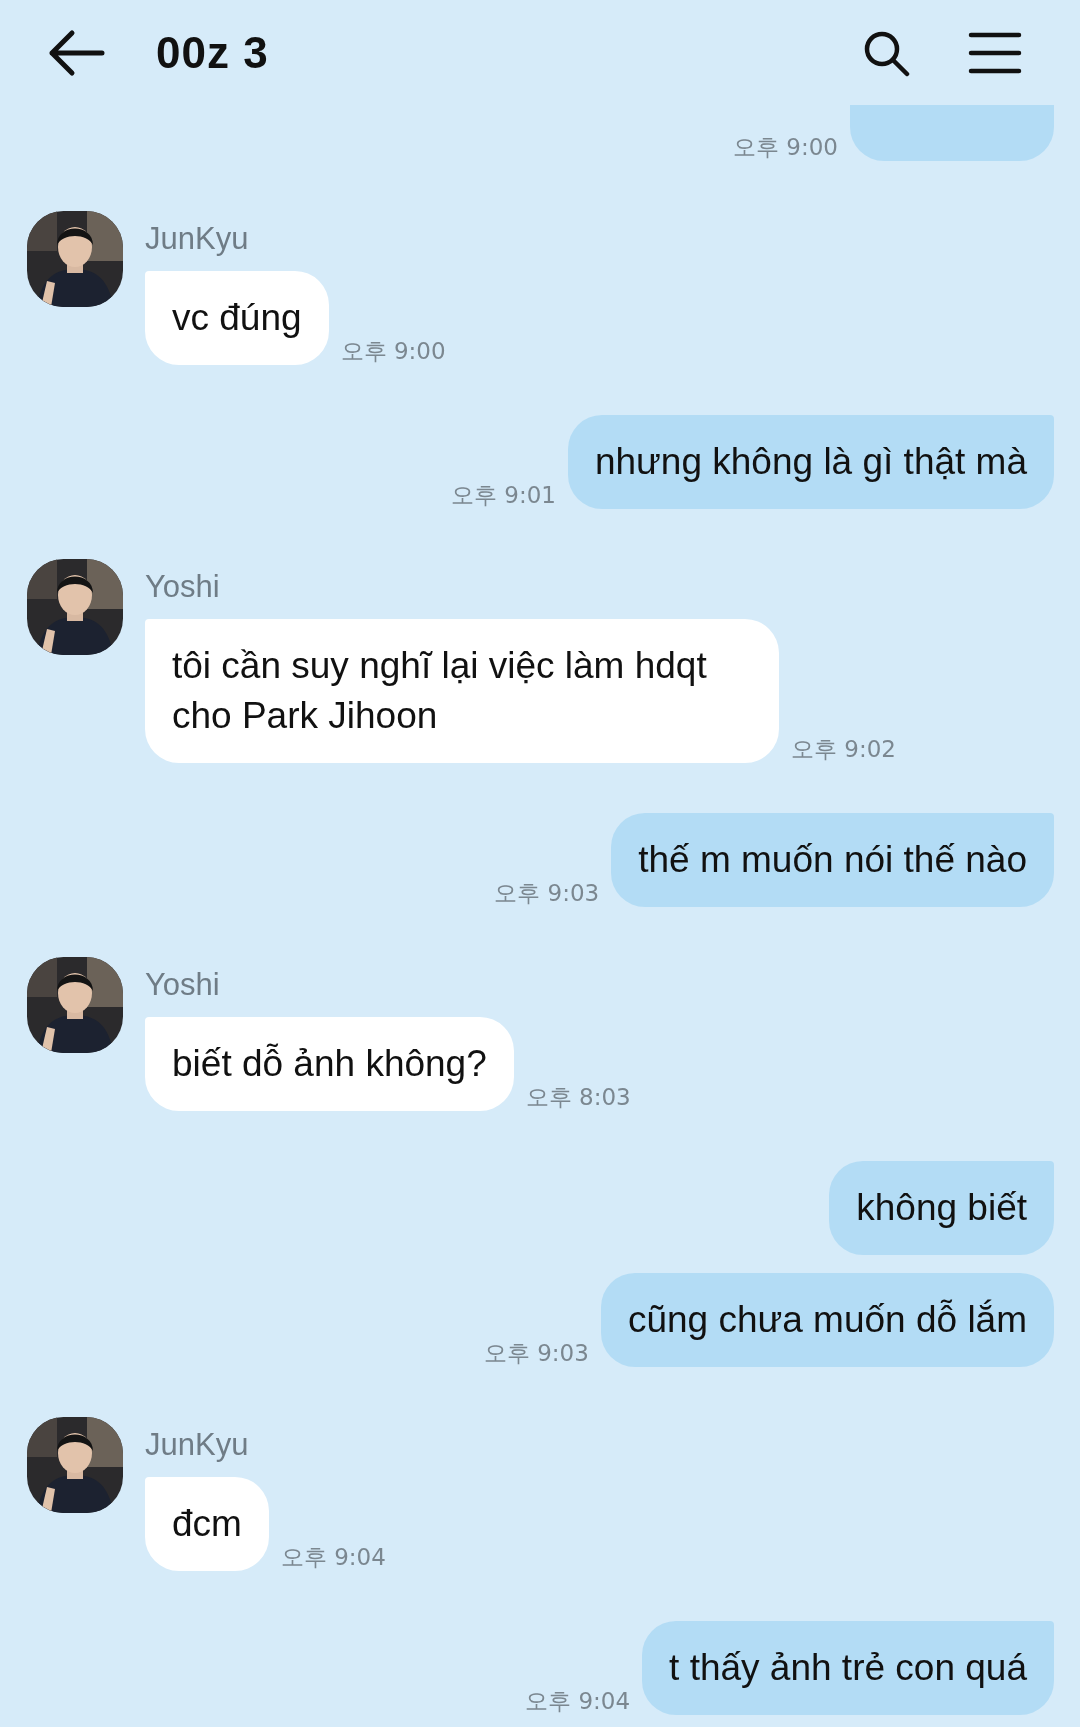  I want to click on chat-title: 00z 3, so click(213, 52).